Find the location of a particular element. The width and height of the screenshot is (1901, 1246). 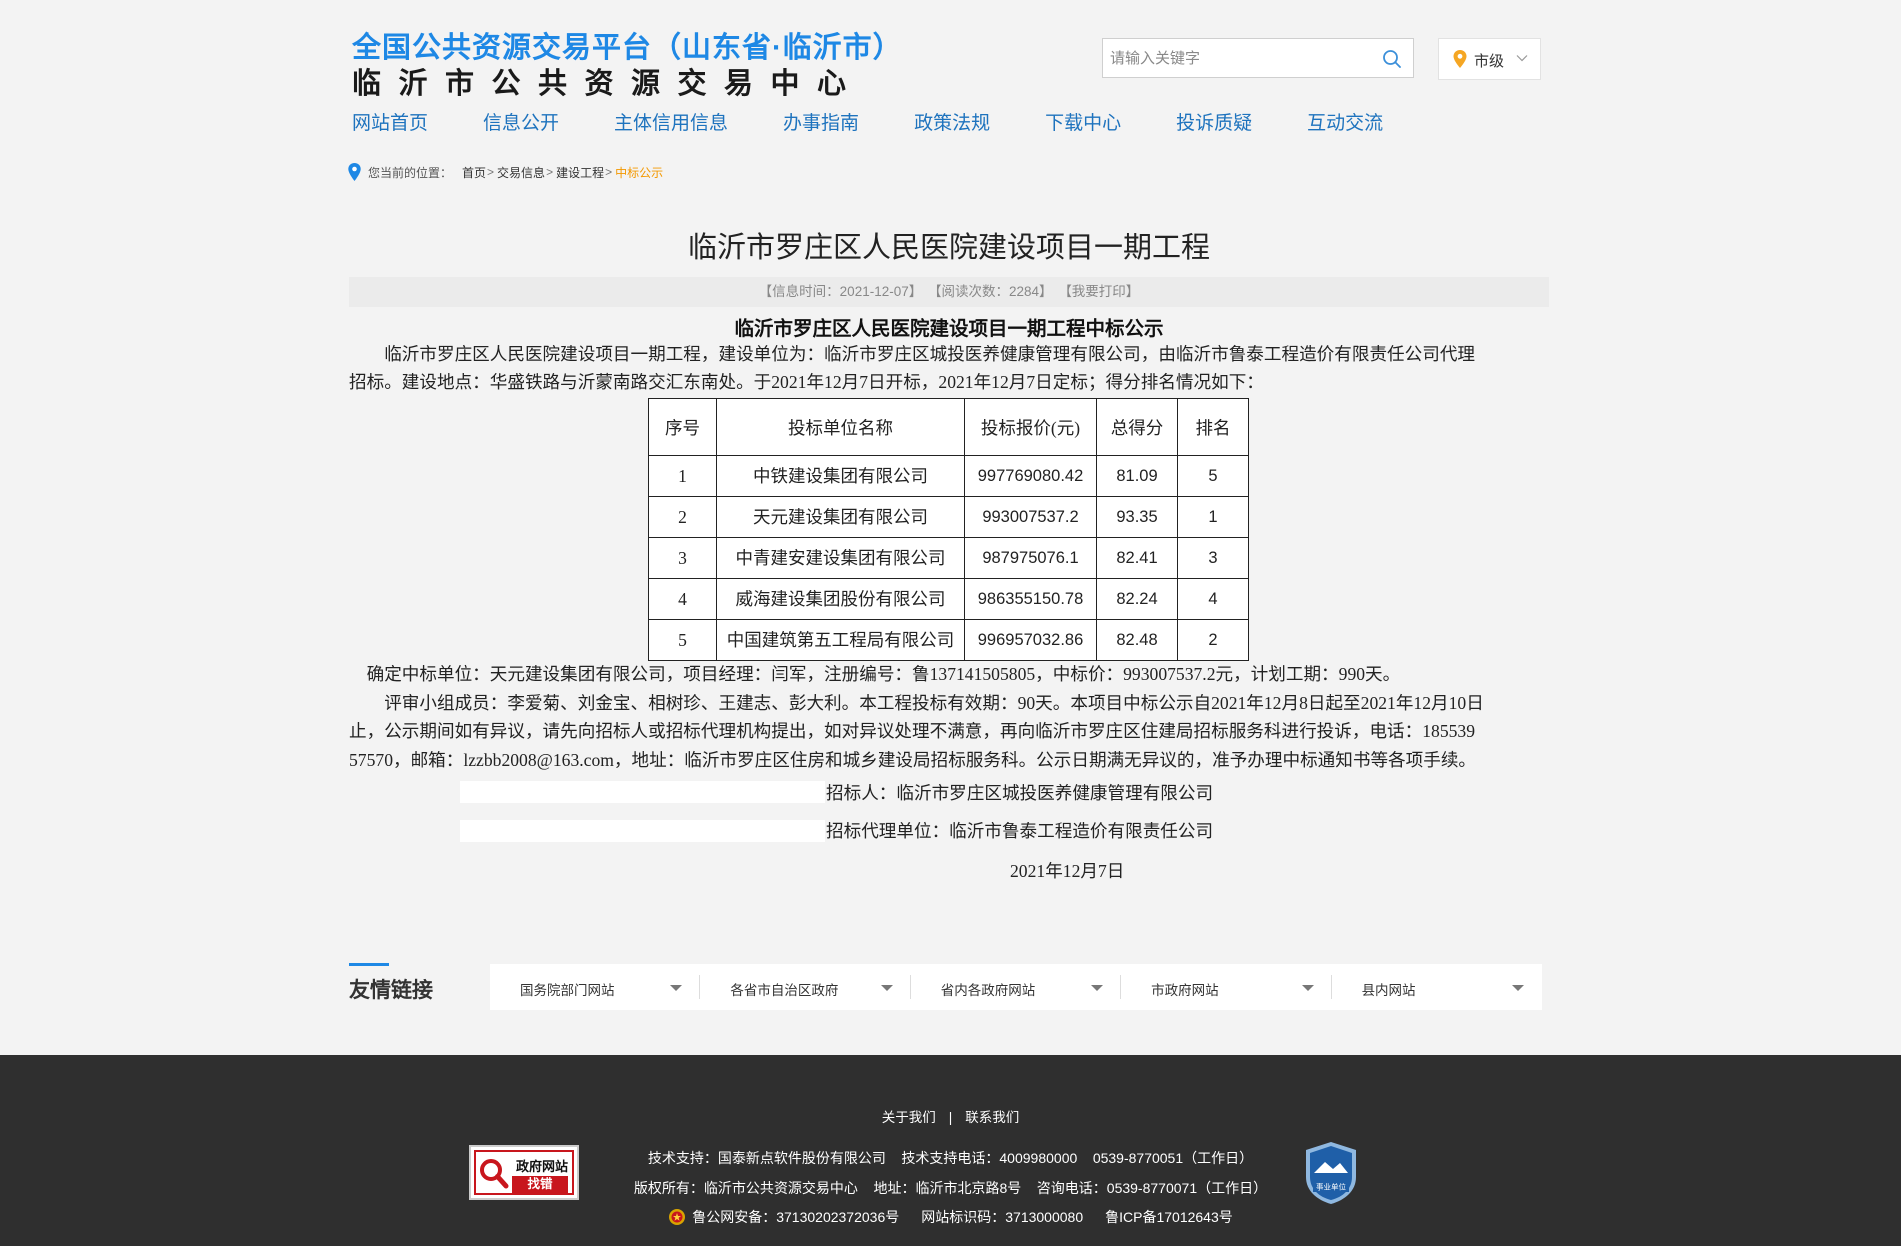

table-header-row: 序号 投标单位名称 投标报价(元) 总得分 排名 is located at coordinates (948, 427).